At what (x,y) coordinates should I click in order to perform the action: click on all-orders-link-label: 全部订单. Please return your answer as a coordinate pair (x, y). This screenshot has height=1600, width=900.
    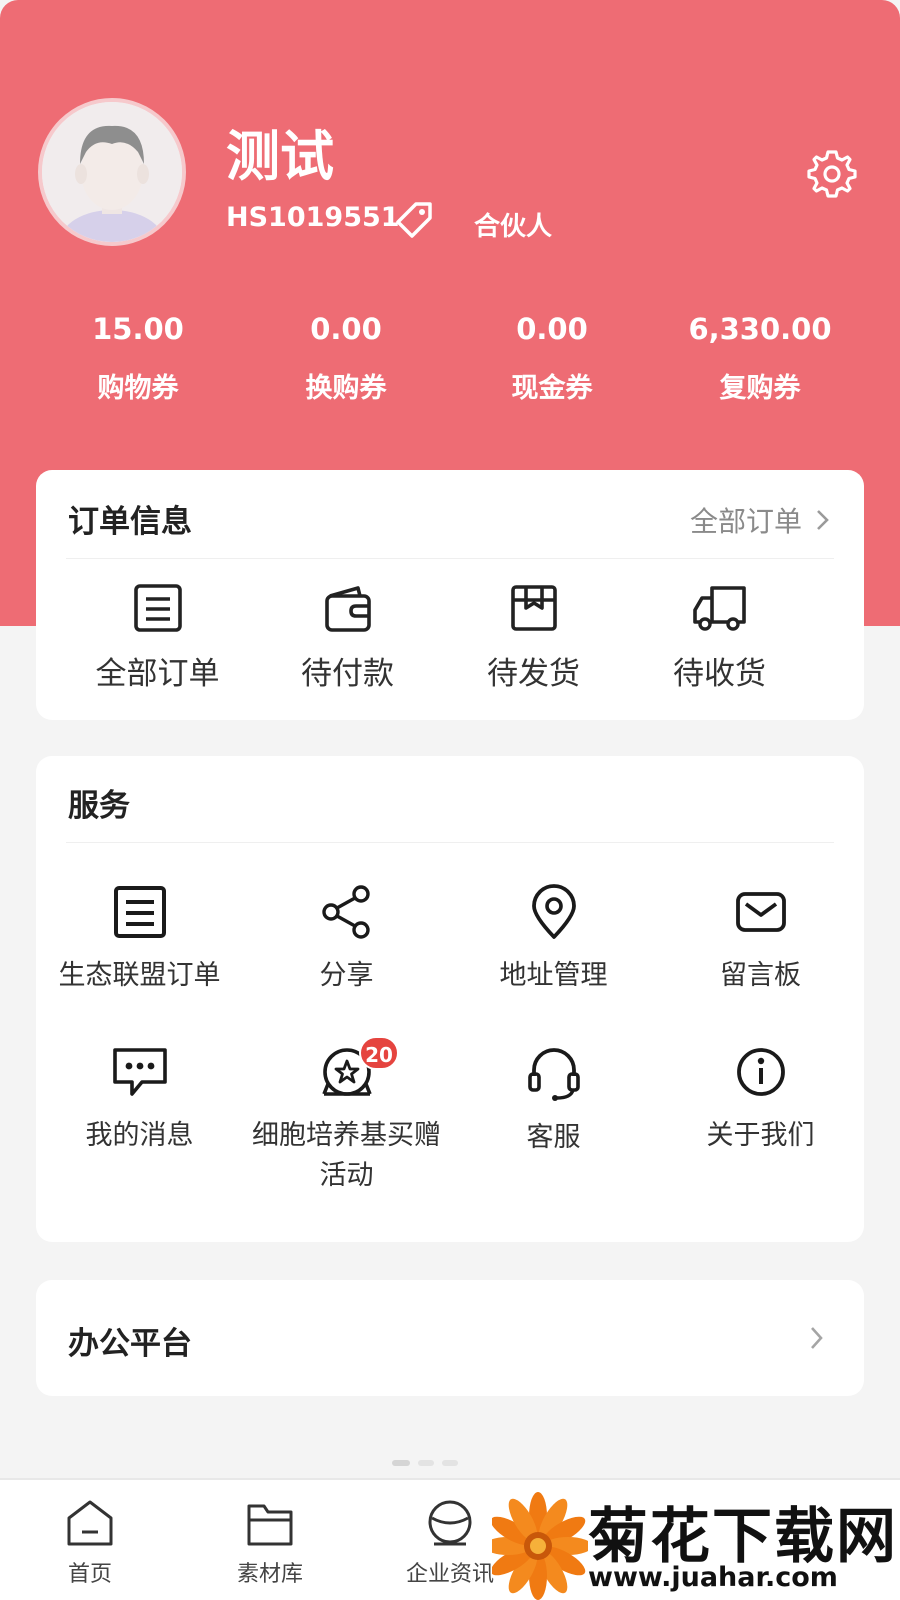
    Looking at the image, I should click on (745, 521).